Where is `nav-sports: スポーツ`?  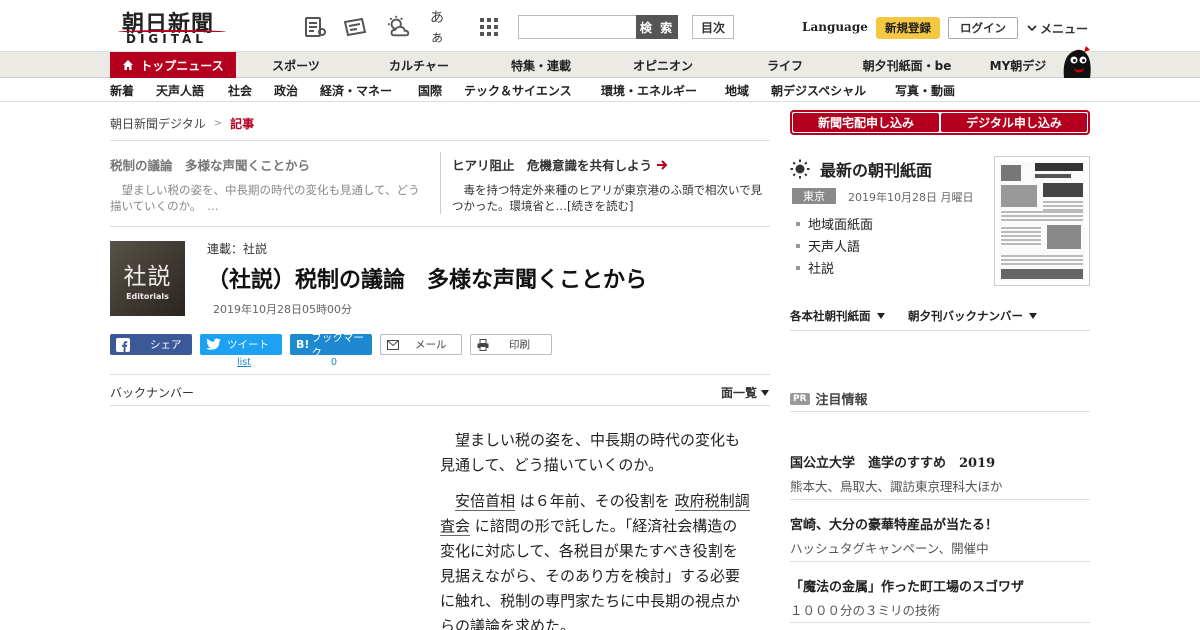
nav-sports: スポーツ is located at coordinates (296, 65).